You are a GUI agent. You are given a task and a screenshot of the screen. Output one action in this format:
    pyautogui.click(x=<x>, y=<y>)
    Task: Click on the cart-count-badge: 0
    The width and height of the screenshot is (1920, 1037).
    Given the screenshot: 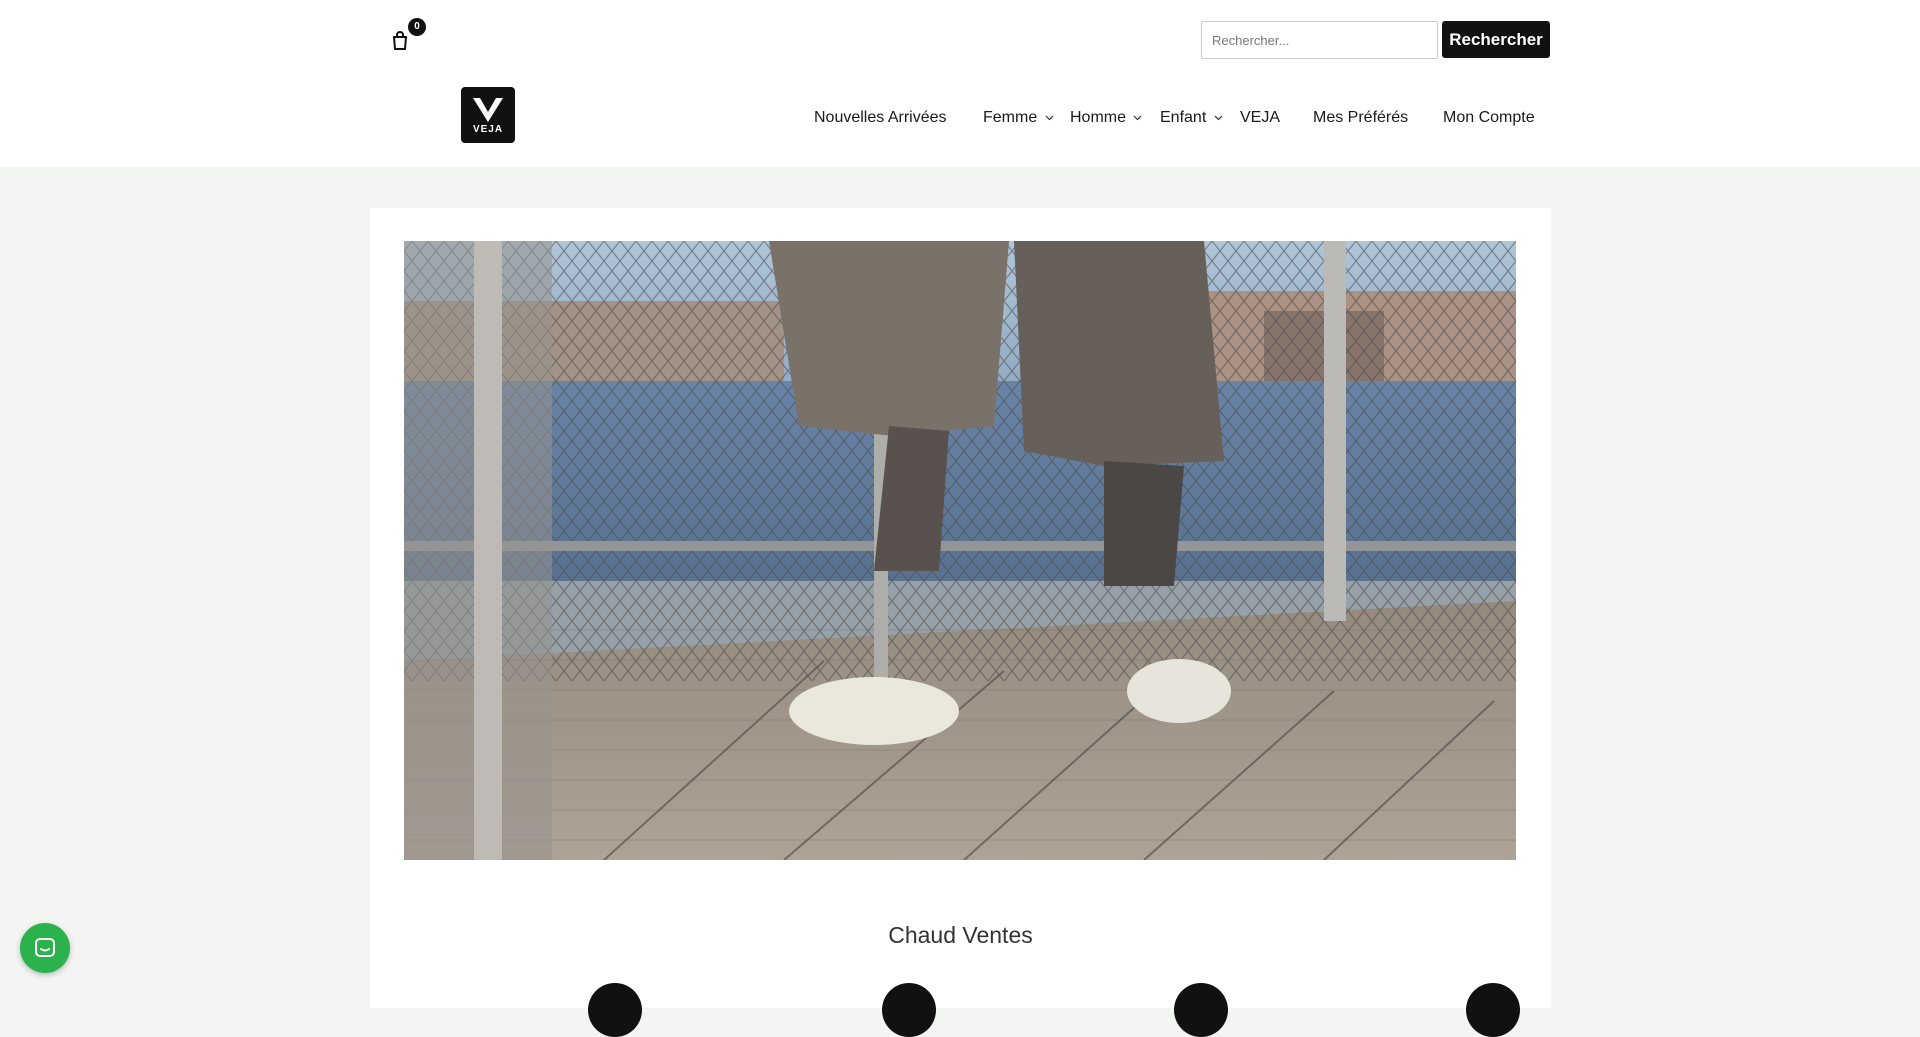 What is the action you would take?
    pyautogui.click(x=417, y=27)
    